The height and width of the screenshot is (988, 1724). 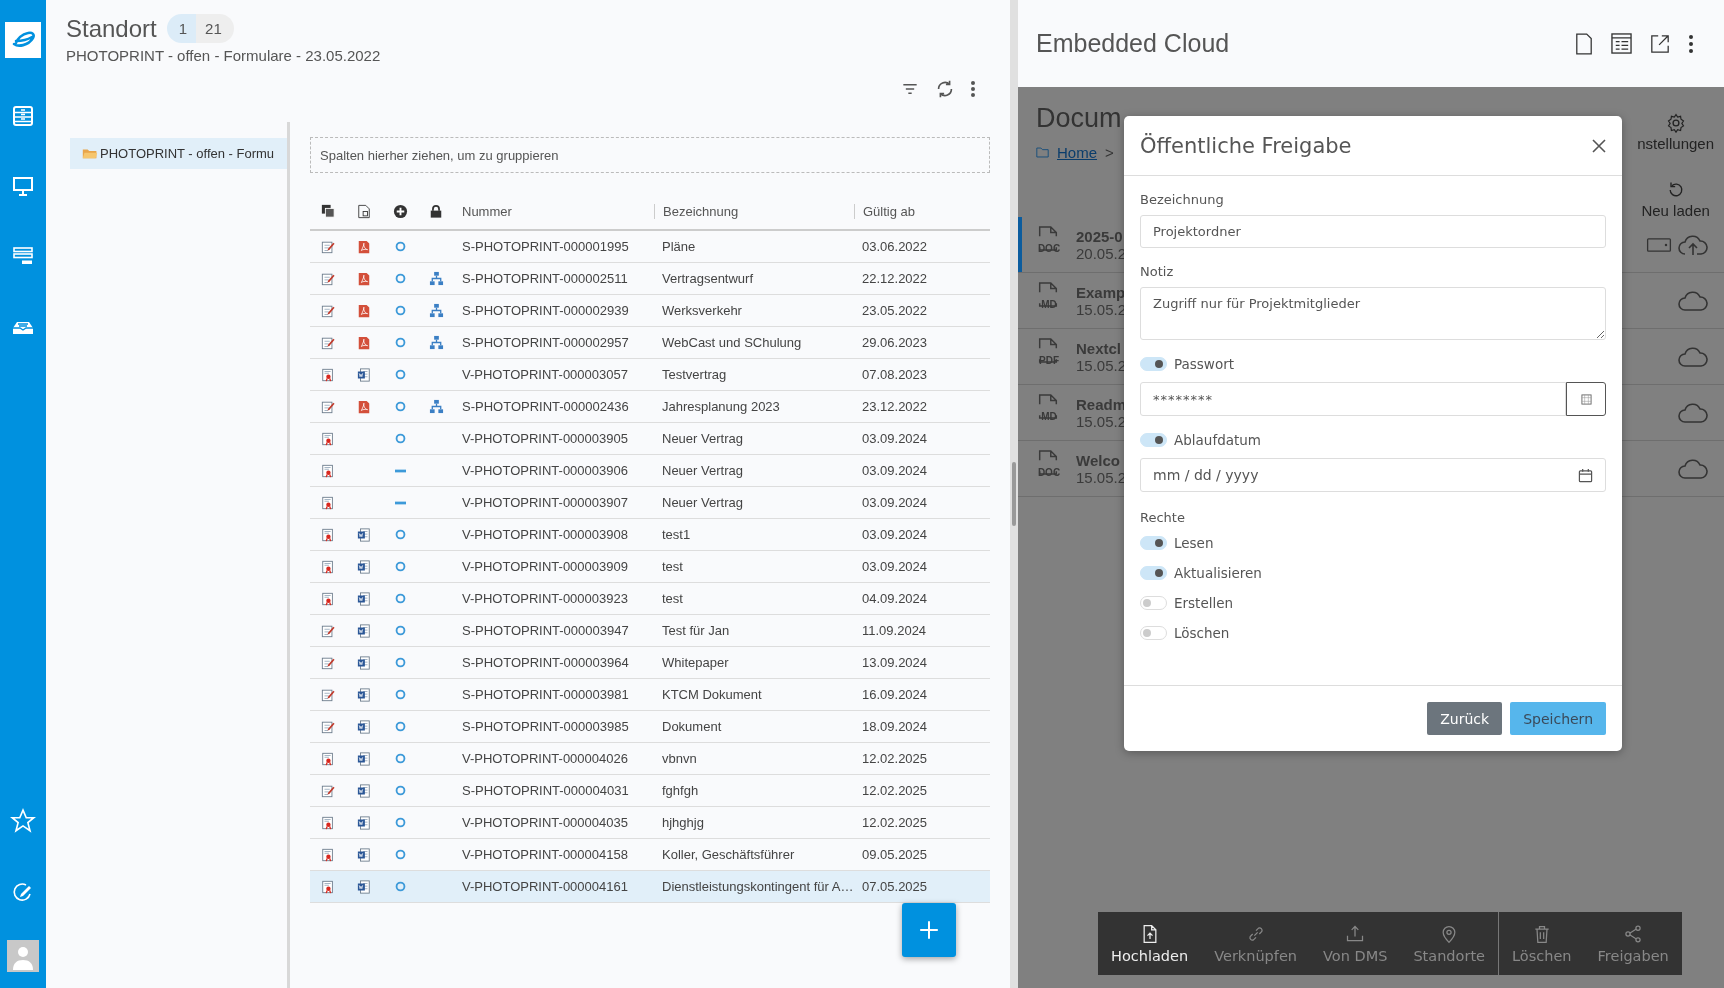 What do you see at coordinates (545, 278) in the screenshot?
I see `table-cell-text: S-PHOTOPRINT-000002511` at bounding box center [545, 278].